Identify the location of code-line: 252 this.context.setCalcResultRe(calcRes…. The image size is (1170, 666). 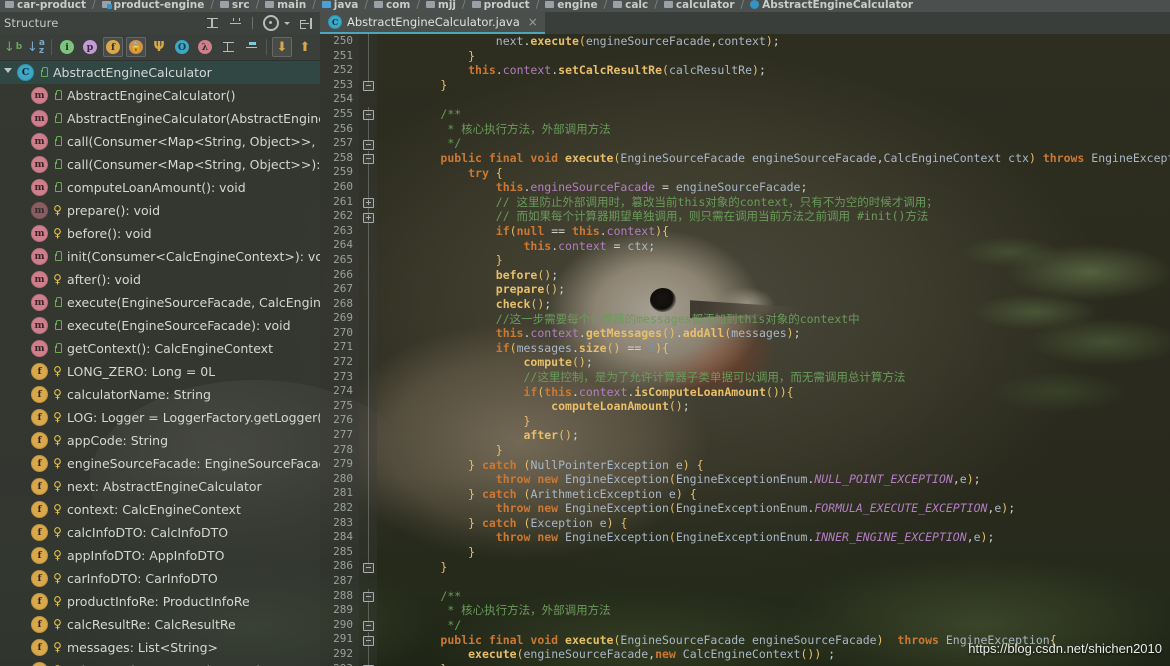
(745, 70).